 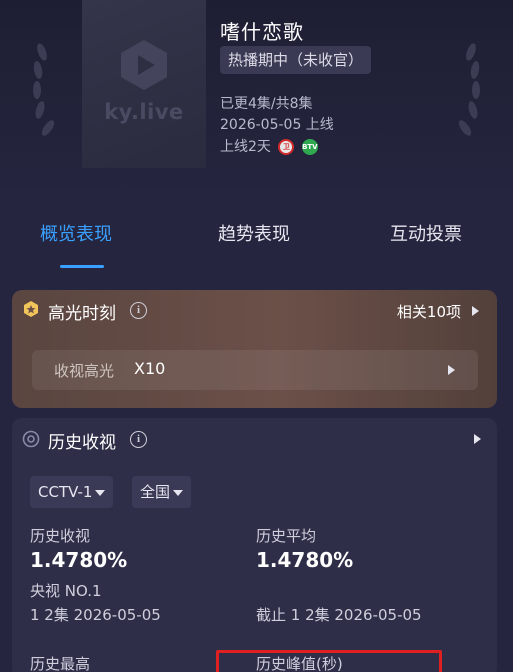 I want to click on hist-avg-episode: 截止 1 2集 2026-05-05, so click(x=339, y=615).